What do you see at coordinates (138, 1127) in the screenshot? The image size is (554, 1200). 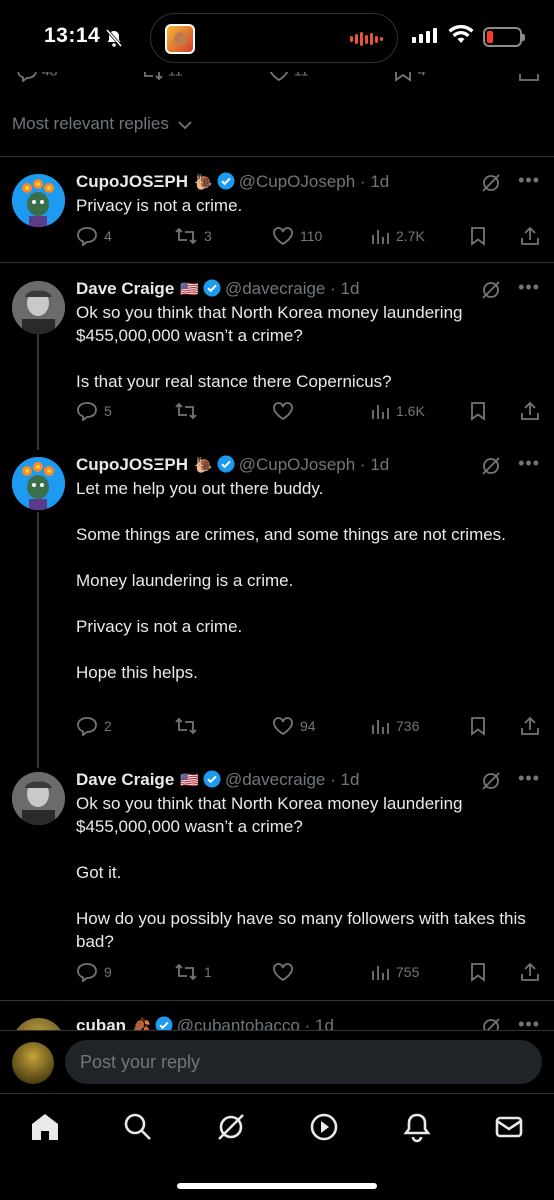 I see `search-icon` at bounding box center [138, 1127].